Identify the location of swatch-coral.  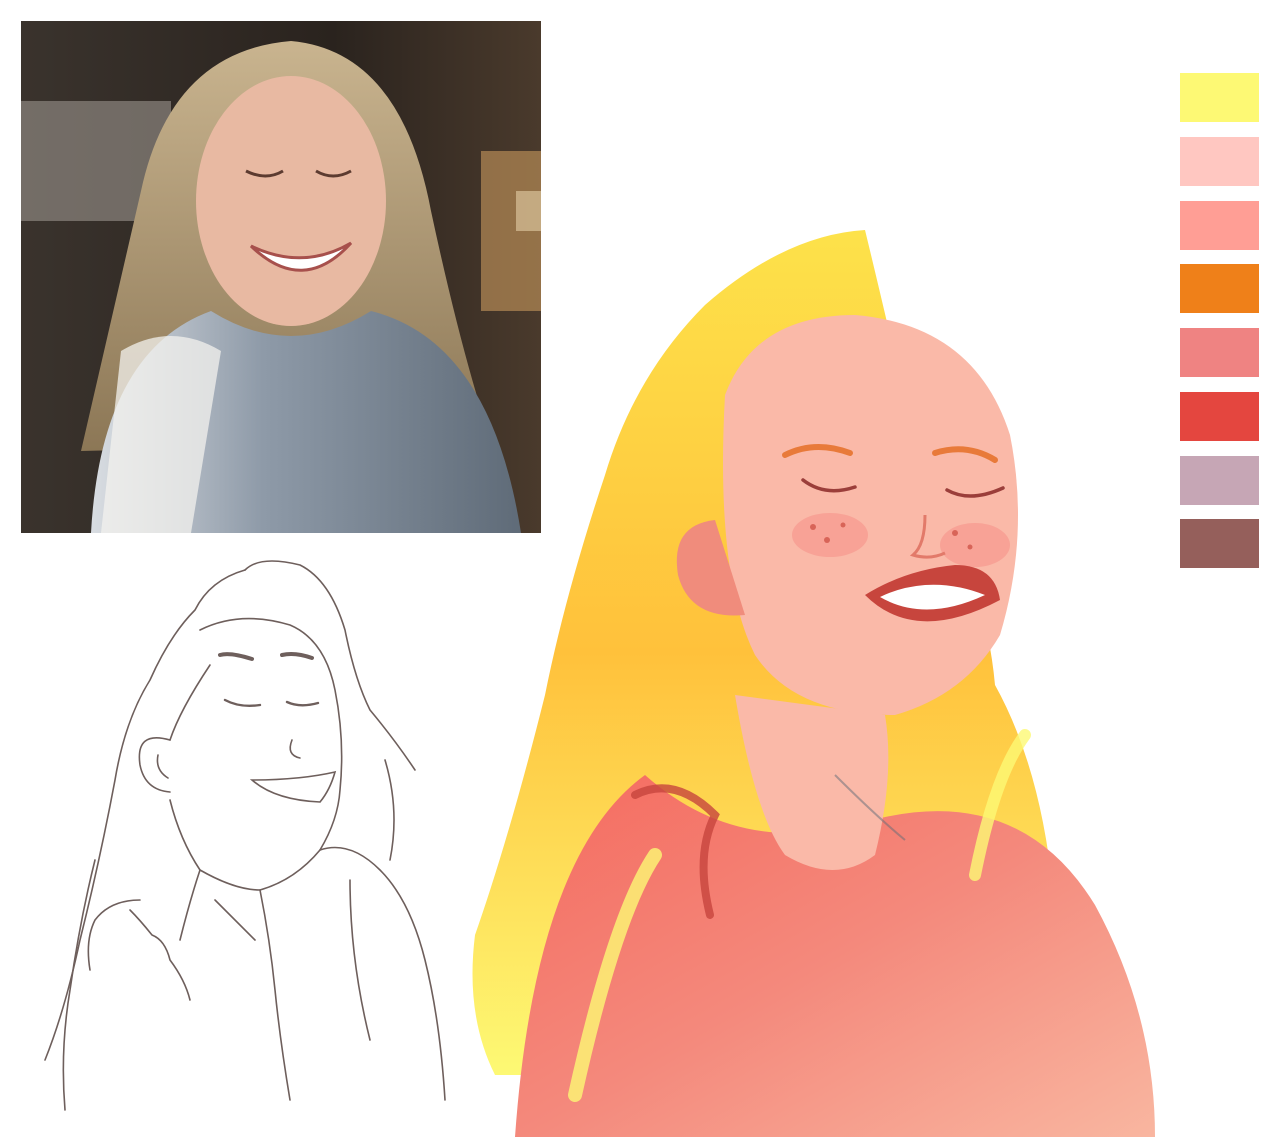
(1219, 352).